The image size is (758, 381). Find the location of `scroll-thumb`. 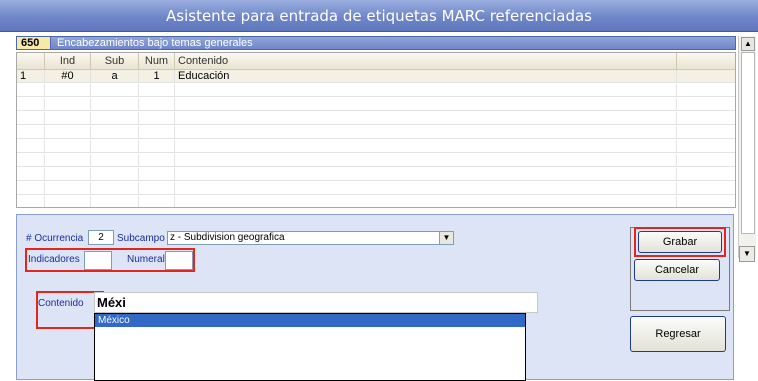

scroll-thumb is located at coordinates (748, 143).